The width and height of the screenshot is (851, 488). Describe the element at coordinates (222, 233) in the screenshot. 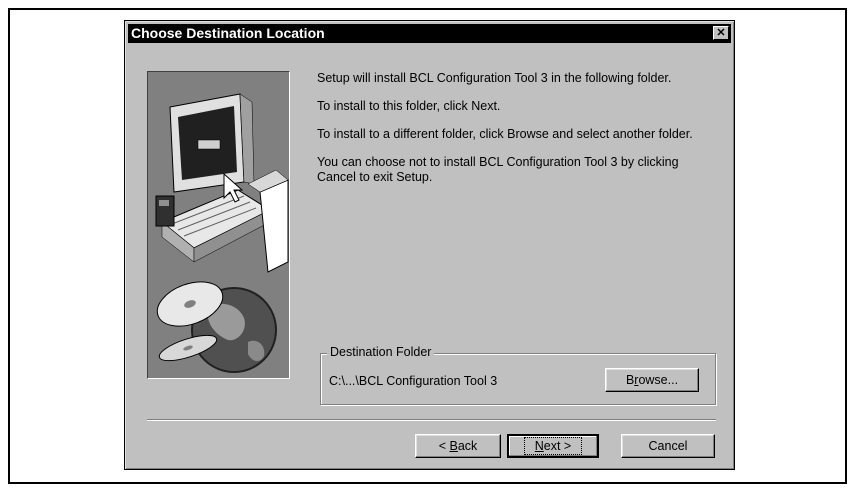

I see `computer-and-cd-globe-illustration` at that location.